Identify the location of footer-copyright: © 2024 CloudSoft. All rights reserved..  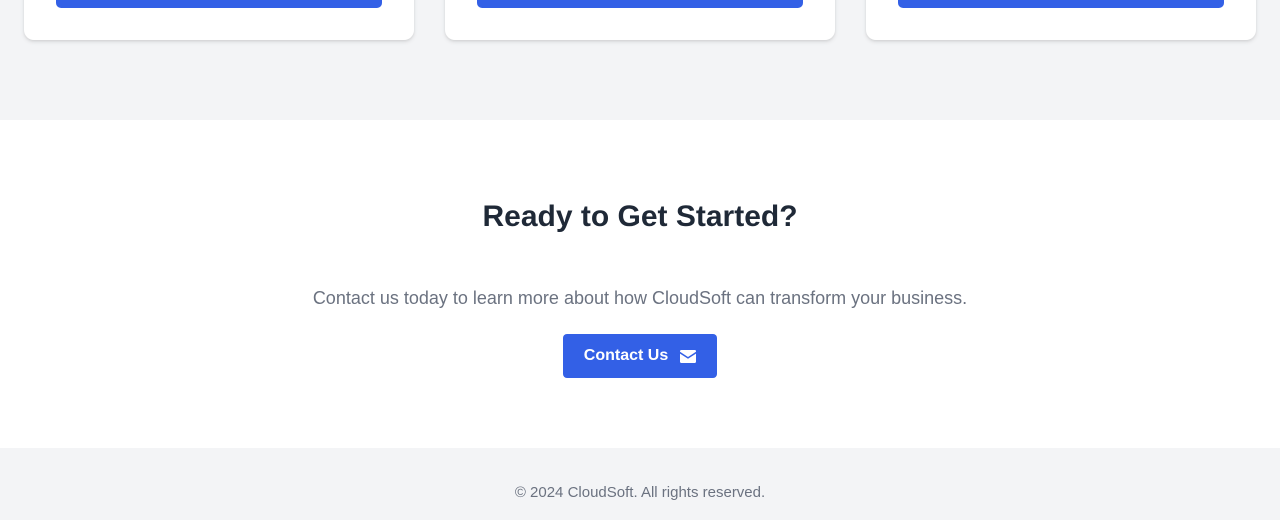
(640, 492).